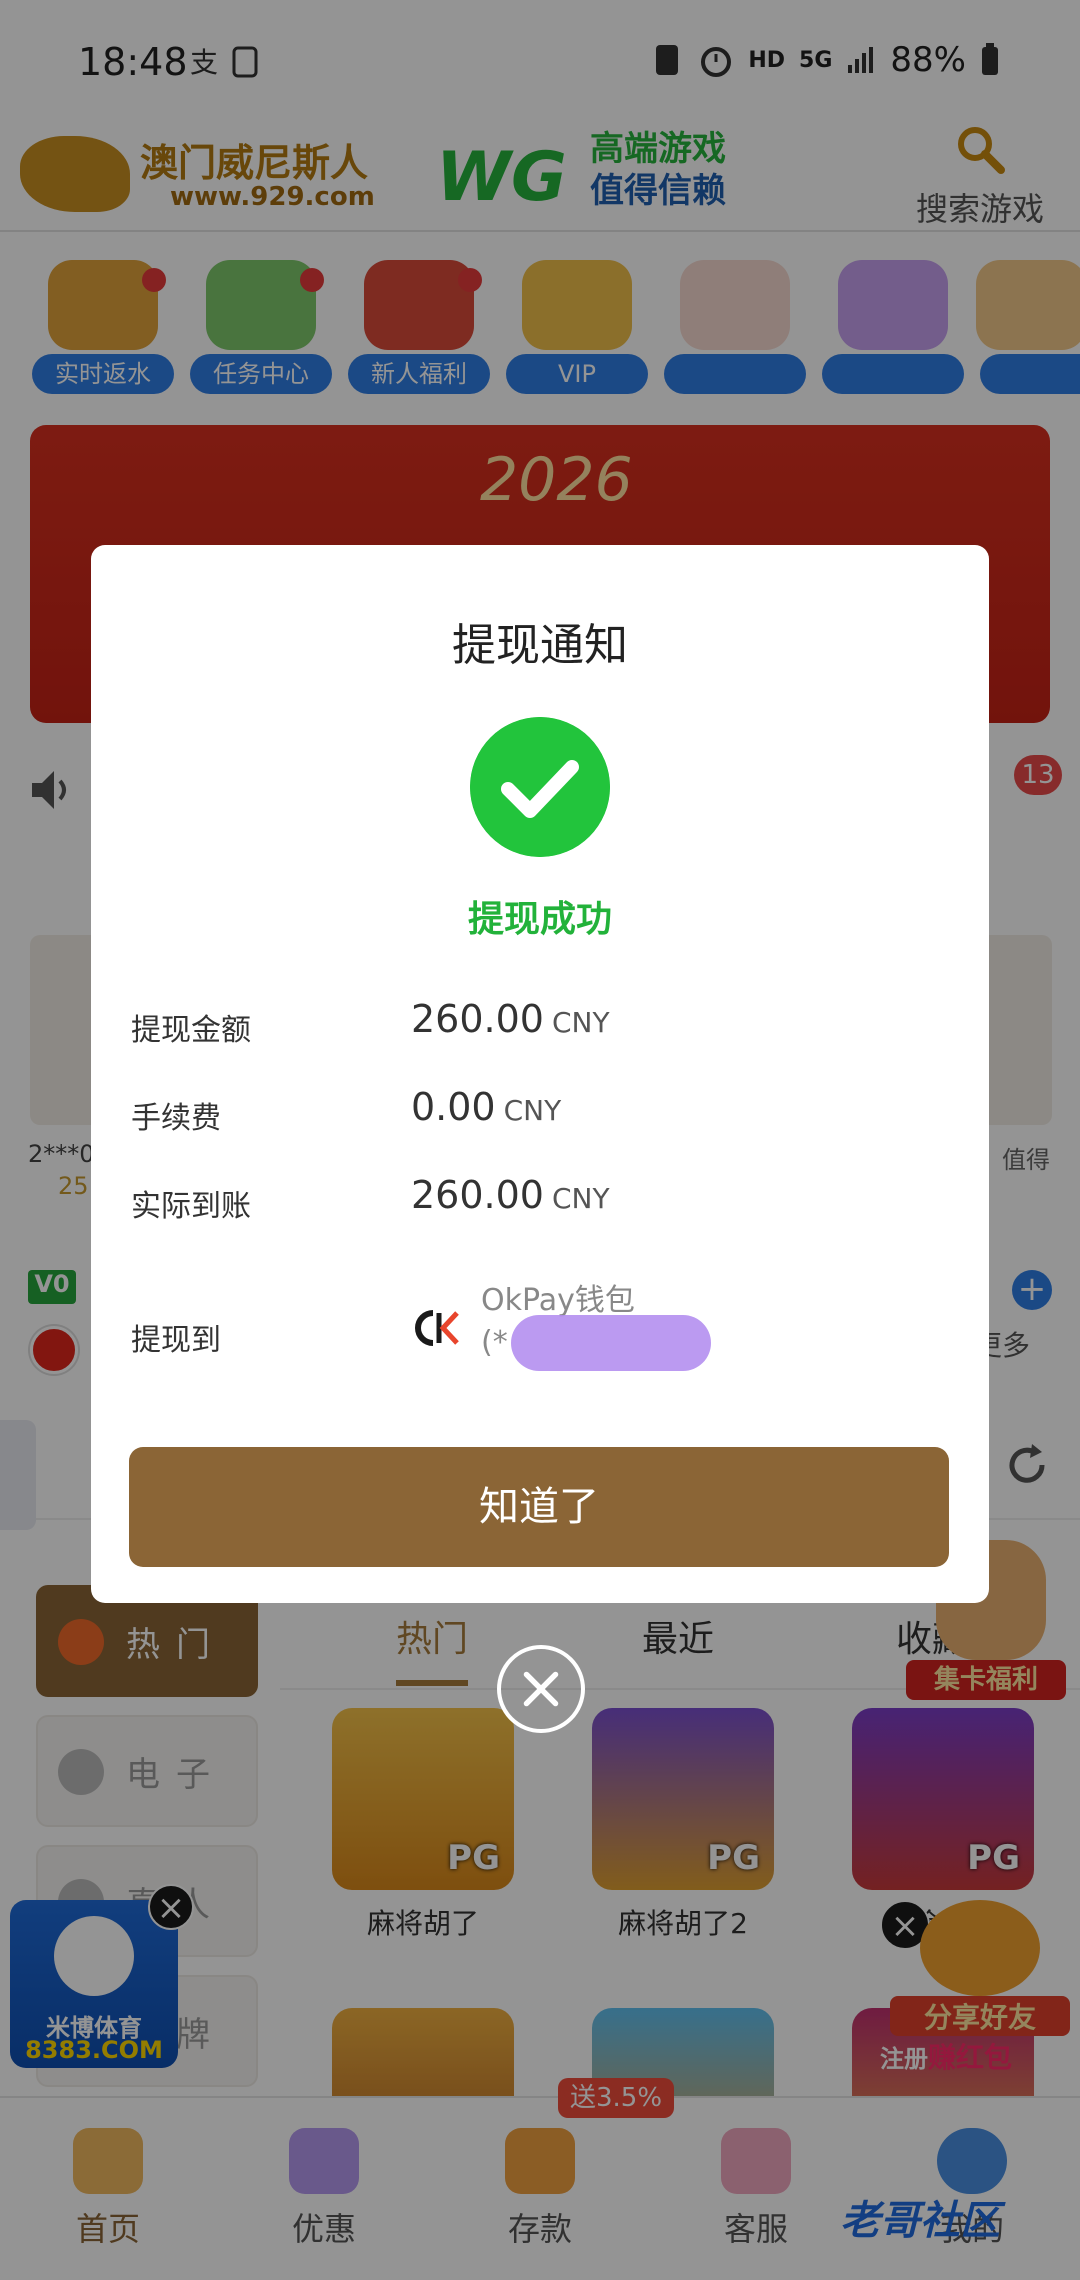  What do you see at coordinates (437, 1328) in the screenshot?
I see `okpay-logo-icon` at bounding box center [437, 1328].